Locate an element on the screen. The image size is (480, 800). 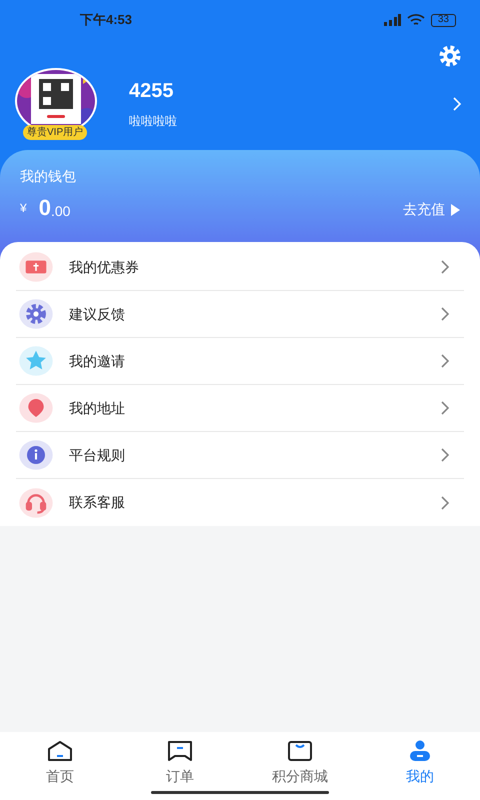
wallet-decimals: .00 is located at coordinates (60, 211).